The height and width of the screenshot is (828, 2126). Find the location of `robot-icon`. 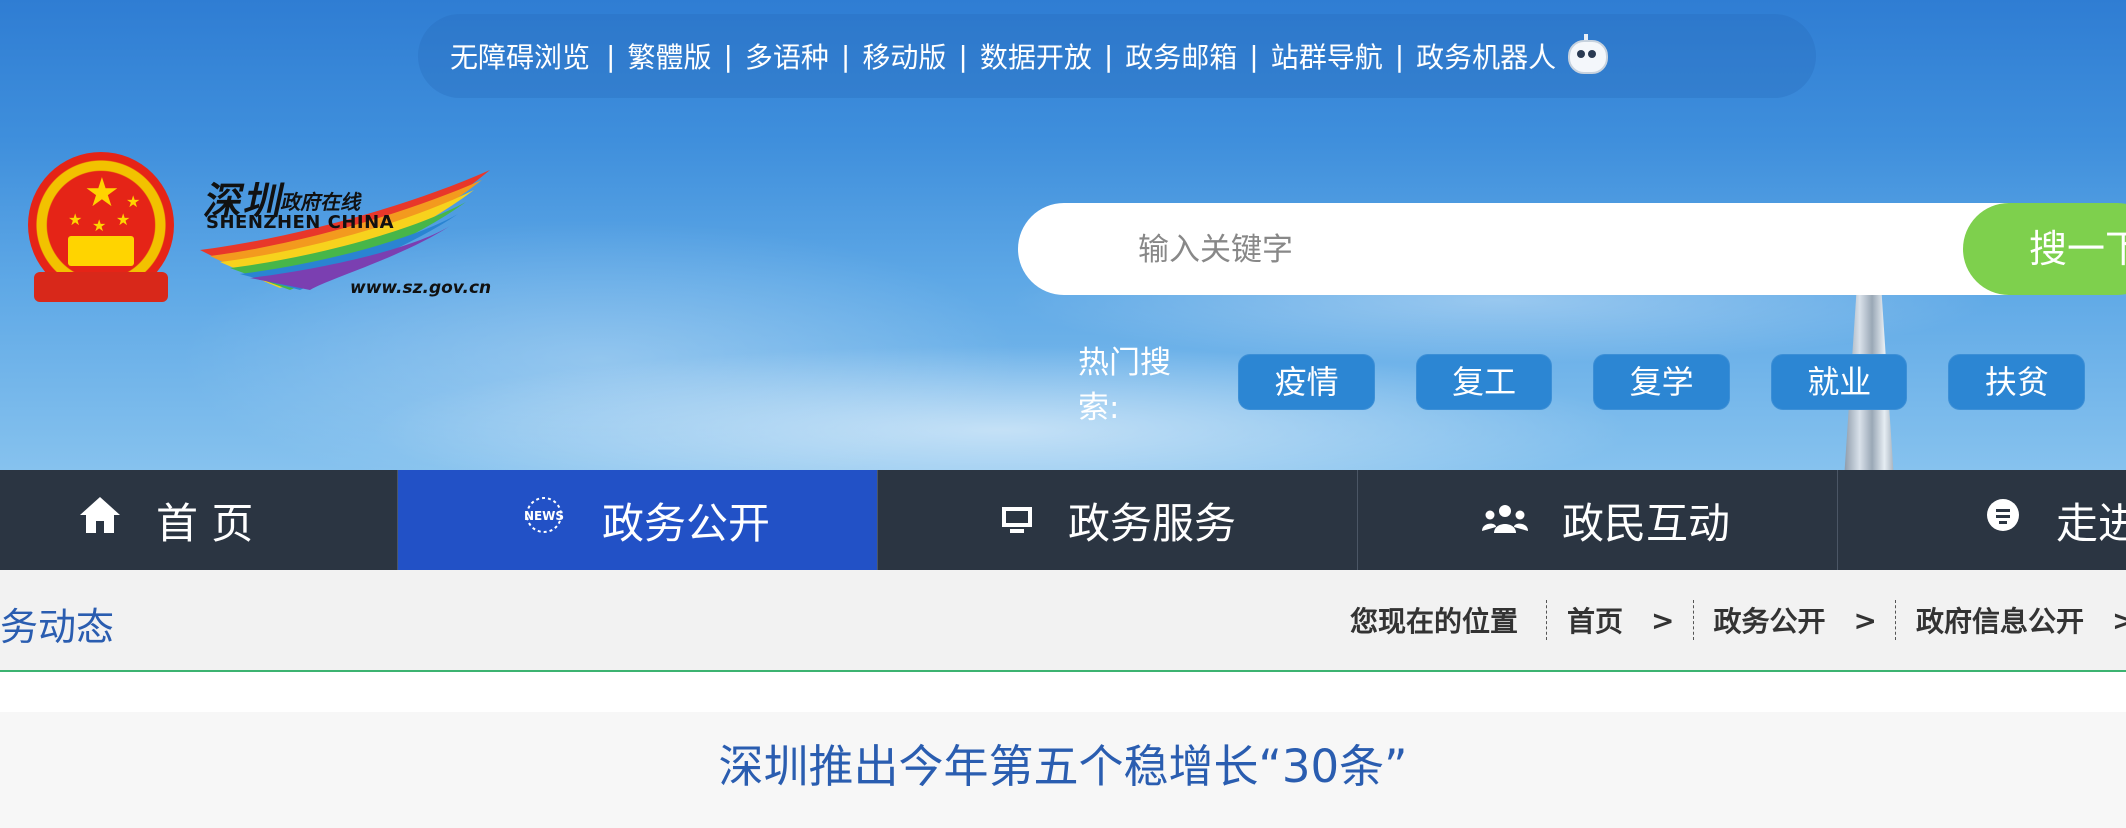

robot-icon is located at coordinates (1586, 56).